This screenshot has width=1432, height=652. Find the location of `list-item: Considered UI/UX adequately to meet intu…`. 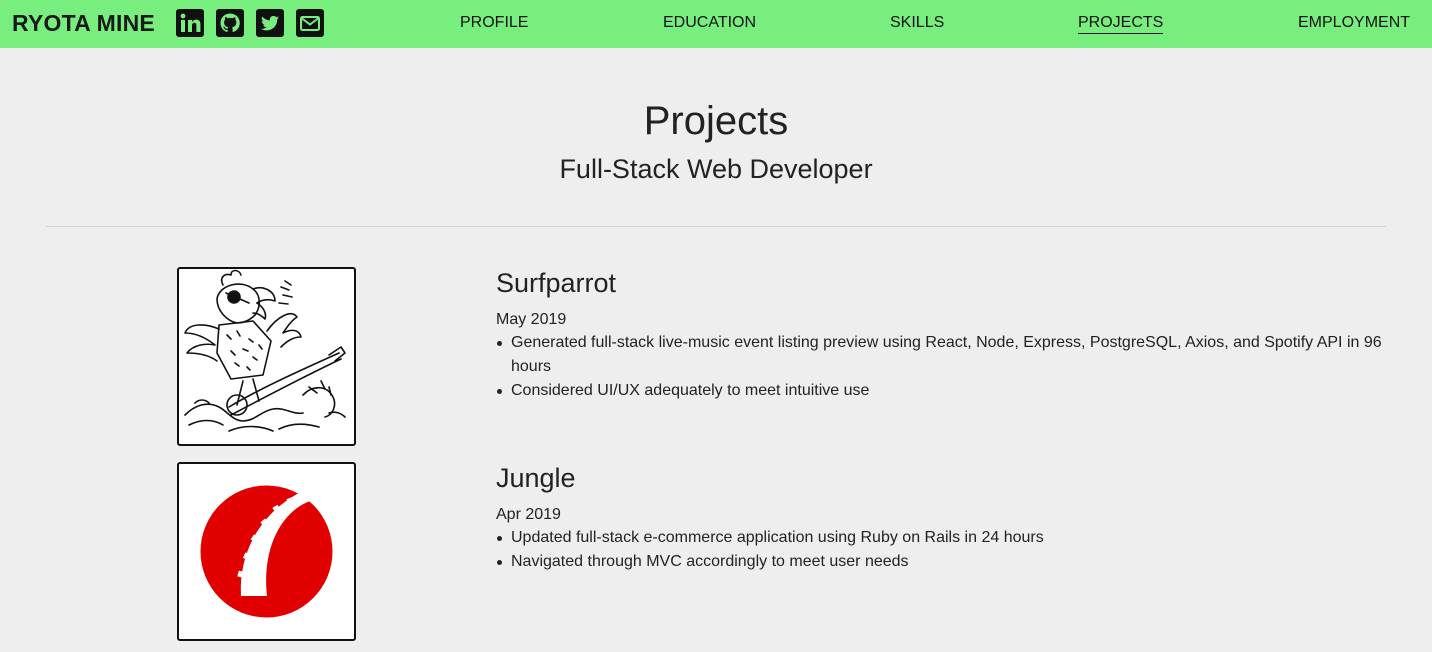

list-item: Considered UI/UX adequately to meet intu… is located at coordinates (946, 391).